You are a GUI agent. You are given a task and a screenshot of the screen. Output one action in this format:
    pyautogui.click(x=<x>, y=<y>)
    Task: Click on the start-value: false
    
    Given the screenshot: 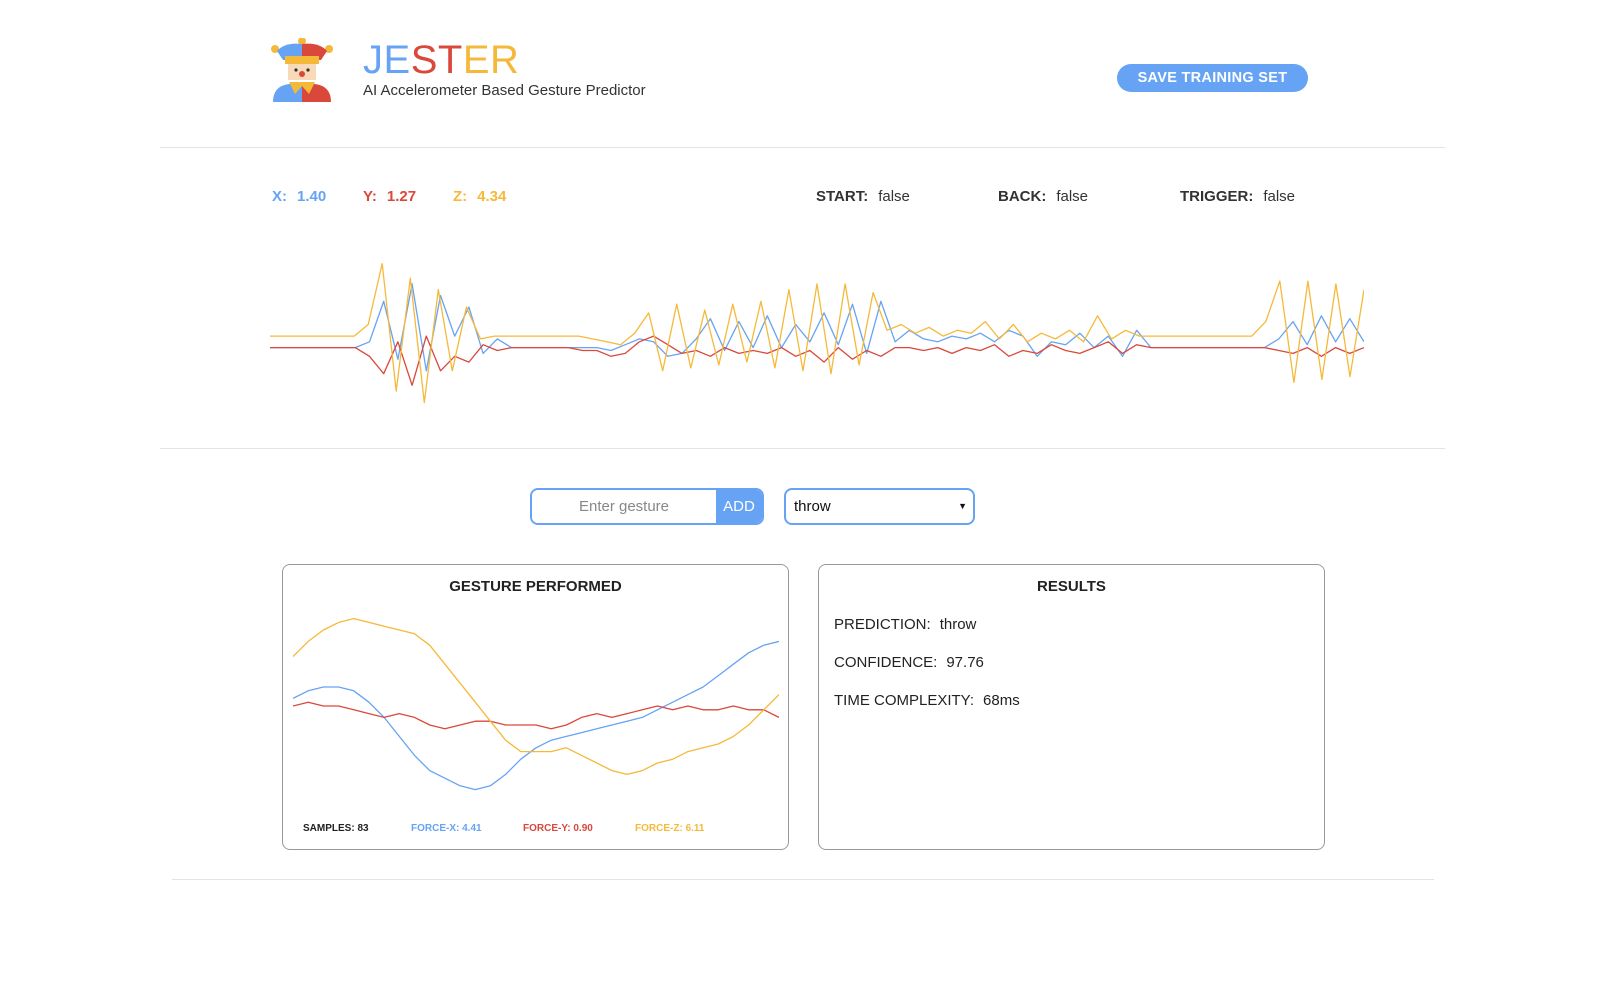 What is the action you would take?
    pyautogui.click(x=894, y=196)
    